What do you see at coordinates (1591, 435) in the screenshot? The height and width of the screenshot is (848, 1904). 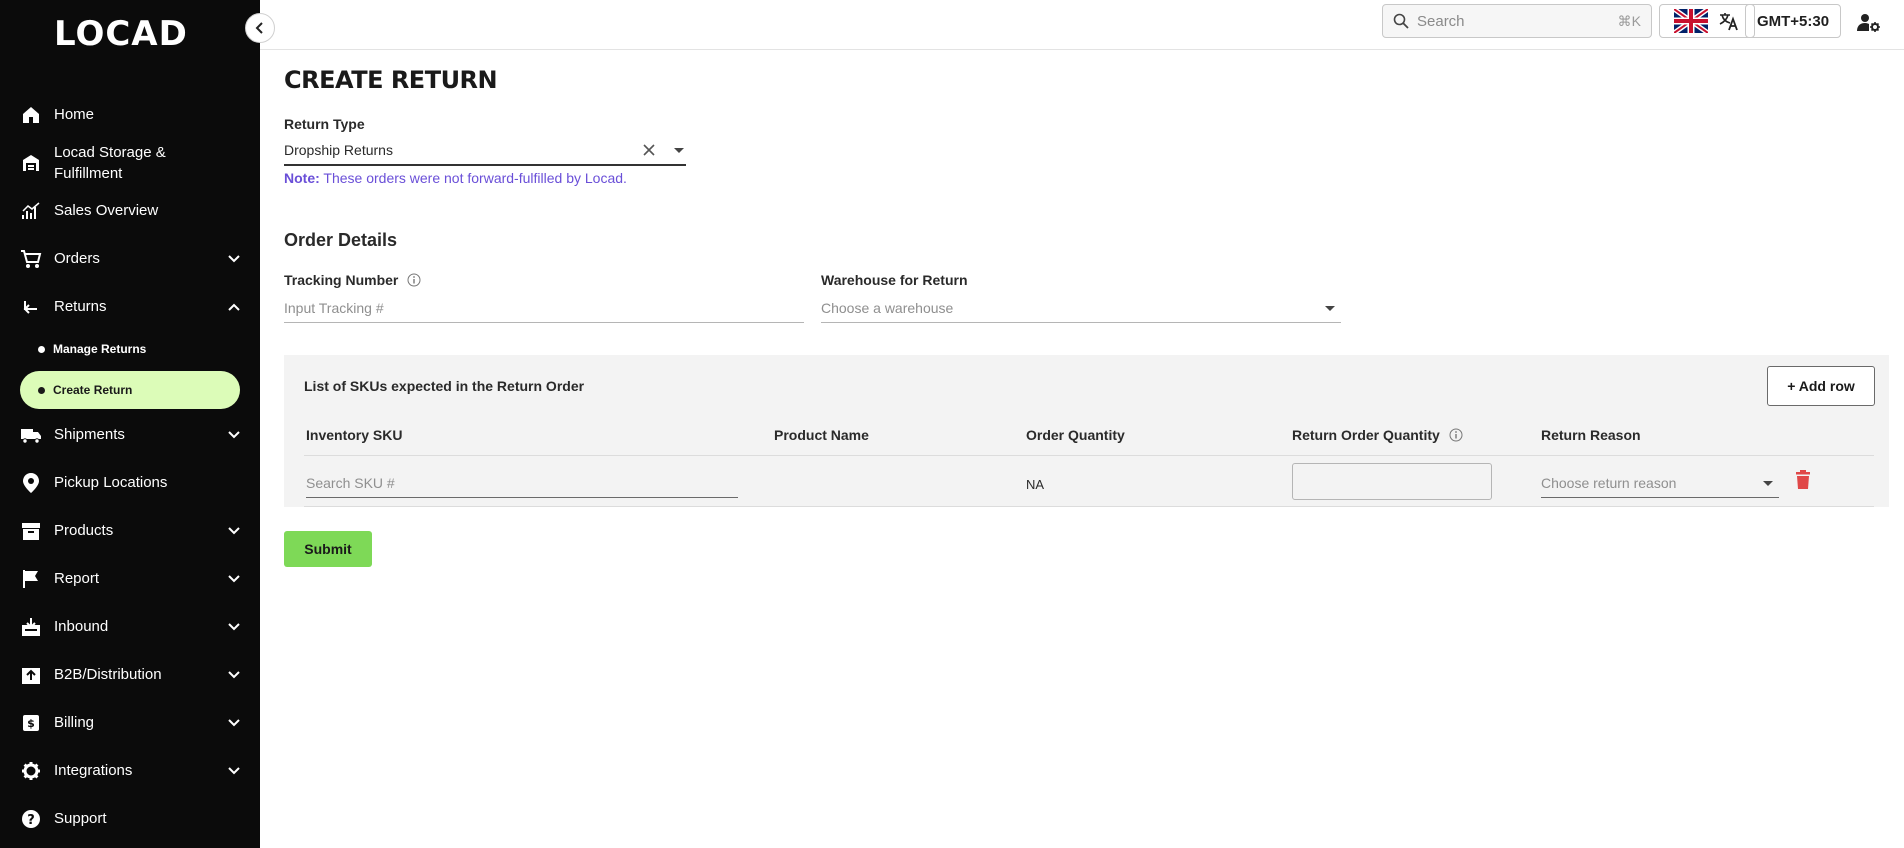 I see `column-header-return-reason: Return Reason` at bounding box center [1591, 435].